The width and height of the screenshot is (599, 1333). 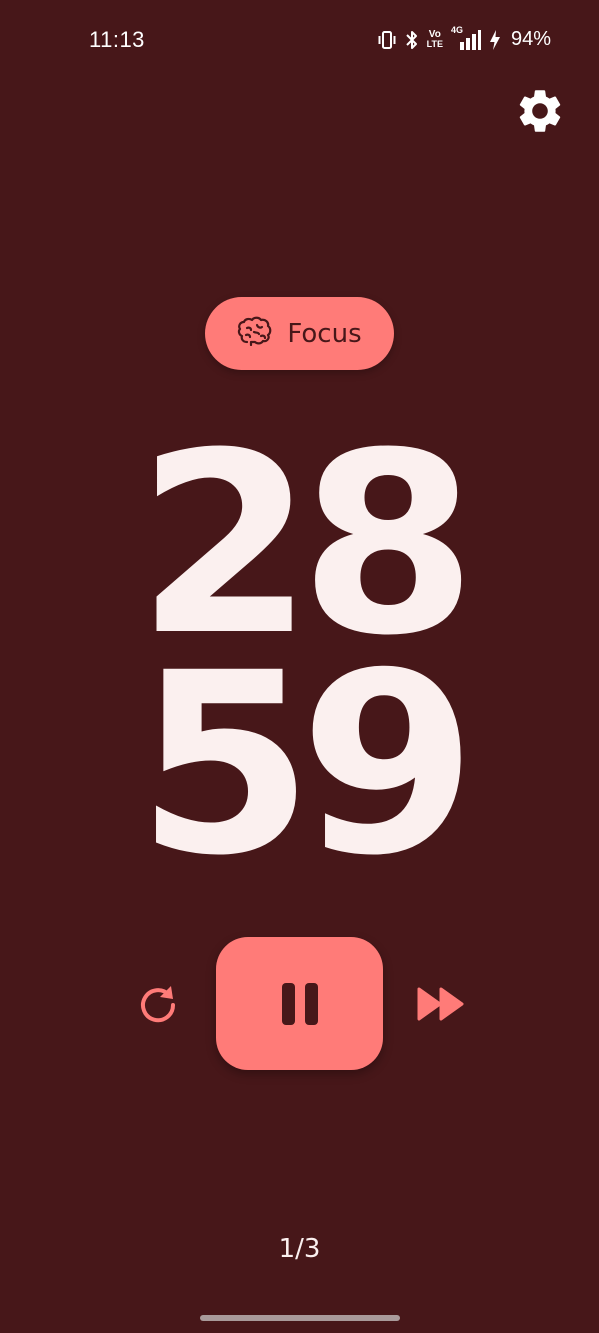 What do you see at coordinates (495, 40) in the screenshot?
I see `charging-icon` at bounding box center [495, 40].